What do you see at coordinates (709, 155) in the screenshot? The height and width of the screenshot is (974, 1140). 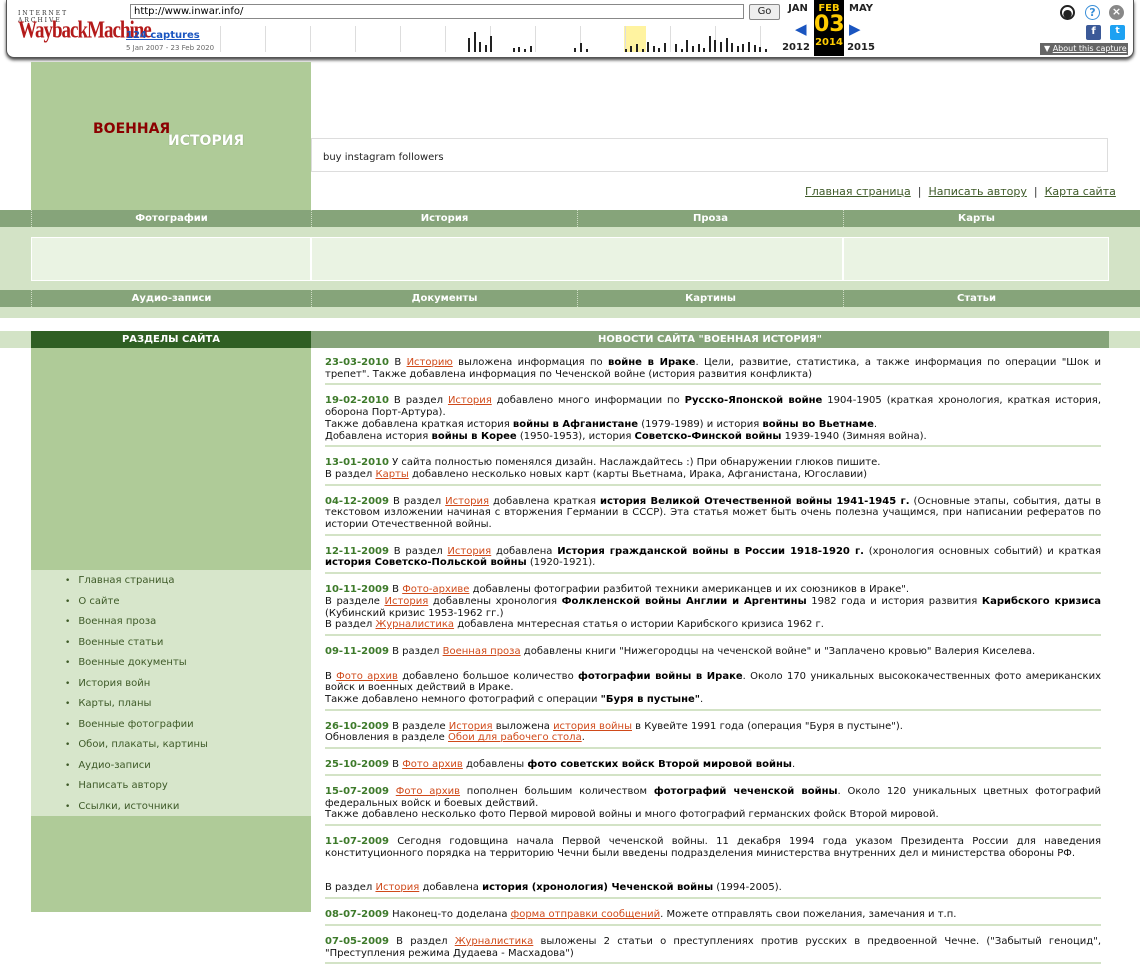 I see `ad-box: buy instagram followers` at bounding box center [709, 155].